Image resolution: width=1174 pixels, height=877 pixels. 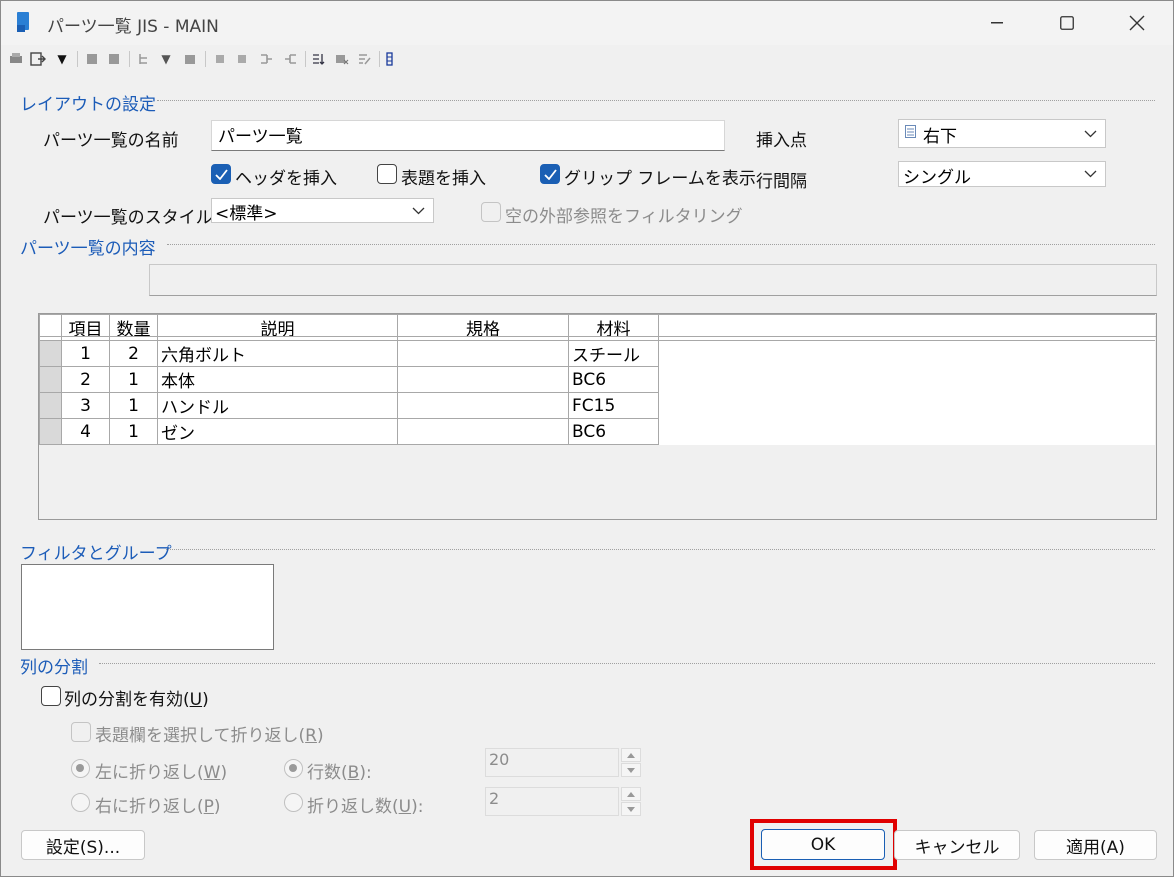 I want to click on table-cell: 六角ボルト, so click(x=277, y=353).